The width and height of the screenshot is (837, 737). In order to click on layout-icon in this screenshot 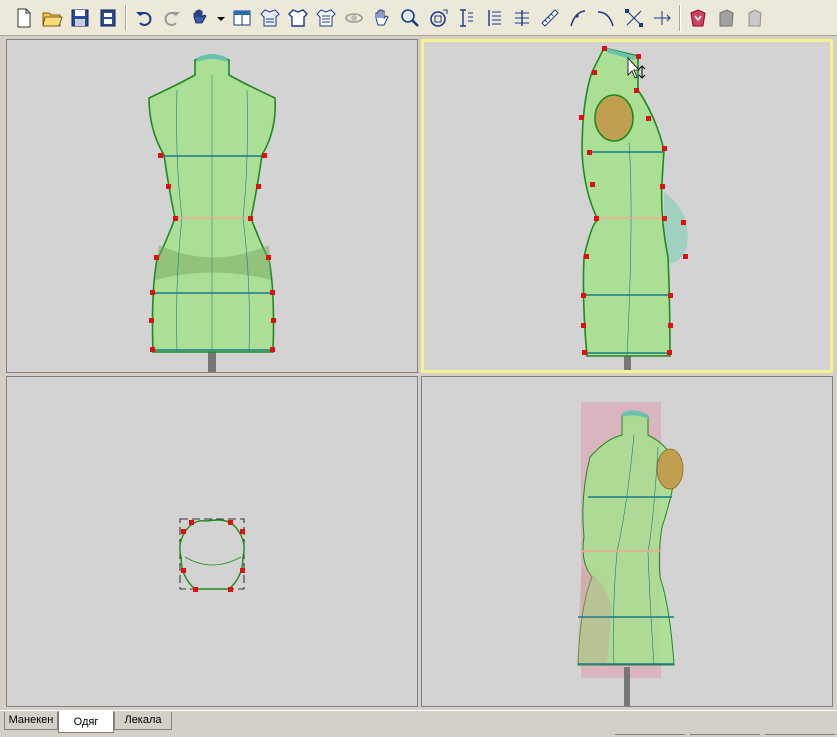, I will do `click(242, 18)`.